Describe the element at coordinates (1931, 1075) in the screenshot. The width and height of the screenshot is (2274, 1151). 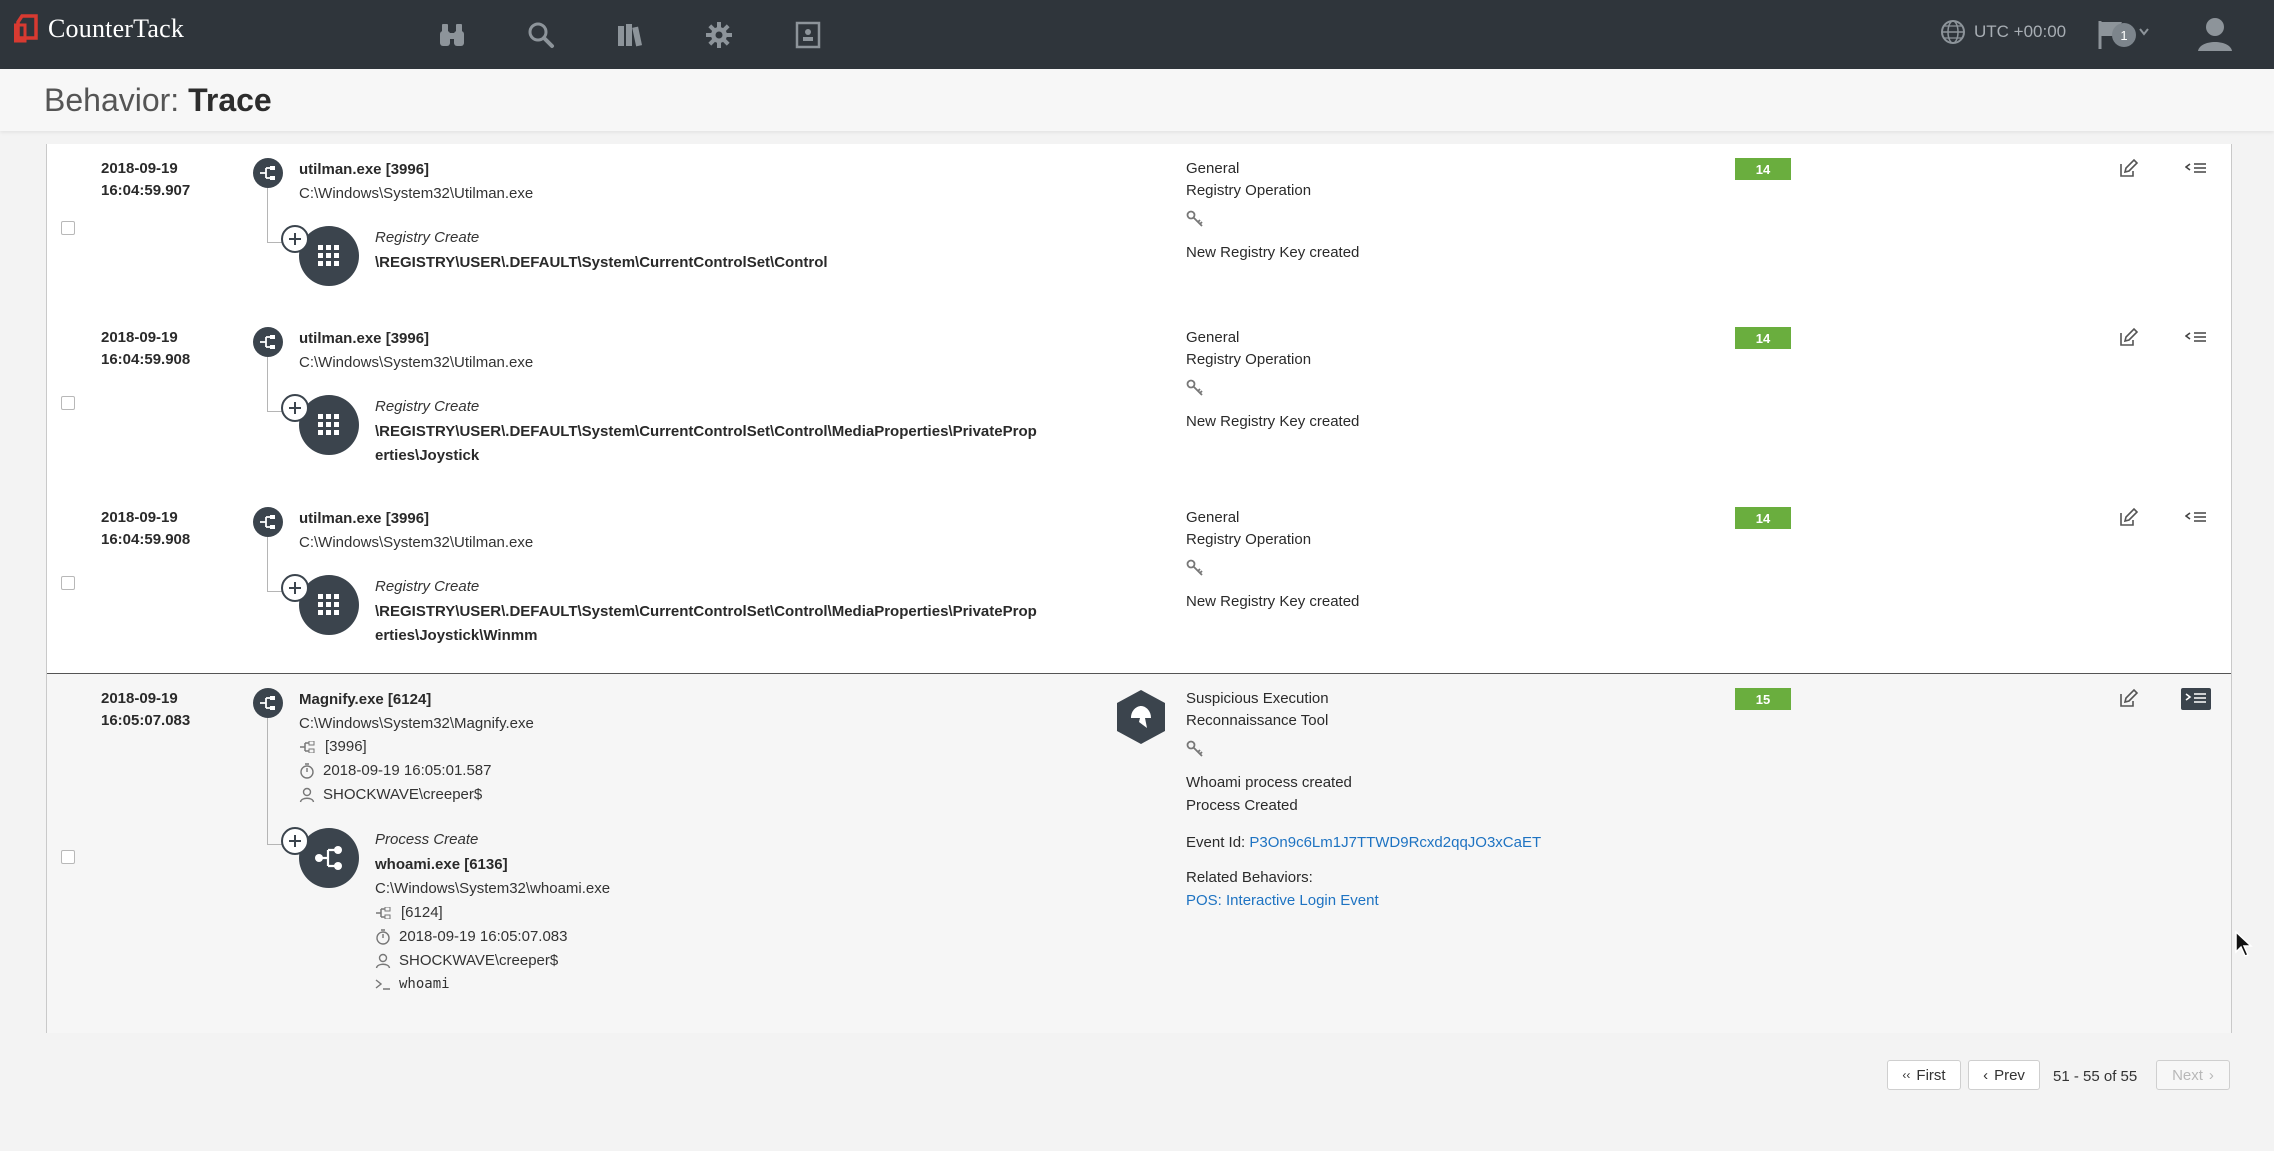
I see `first-page-label: First` at that location.